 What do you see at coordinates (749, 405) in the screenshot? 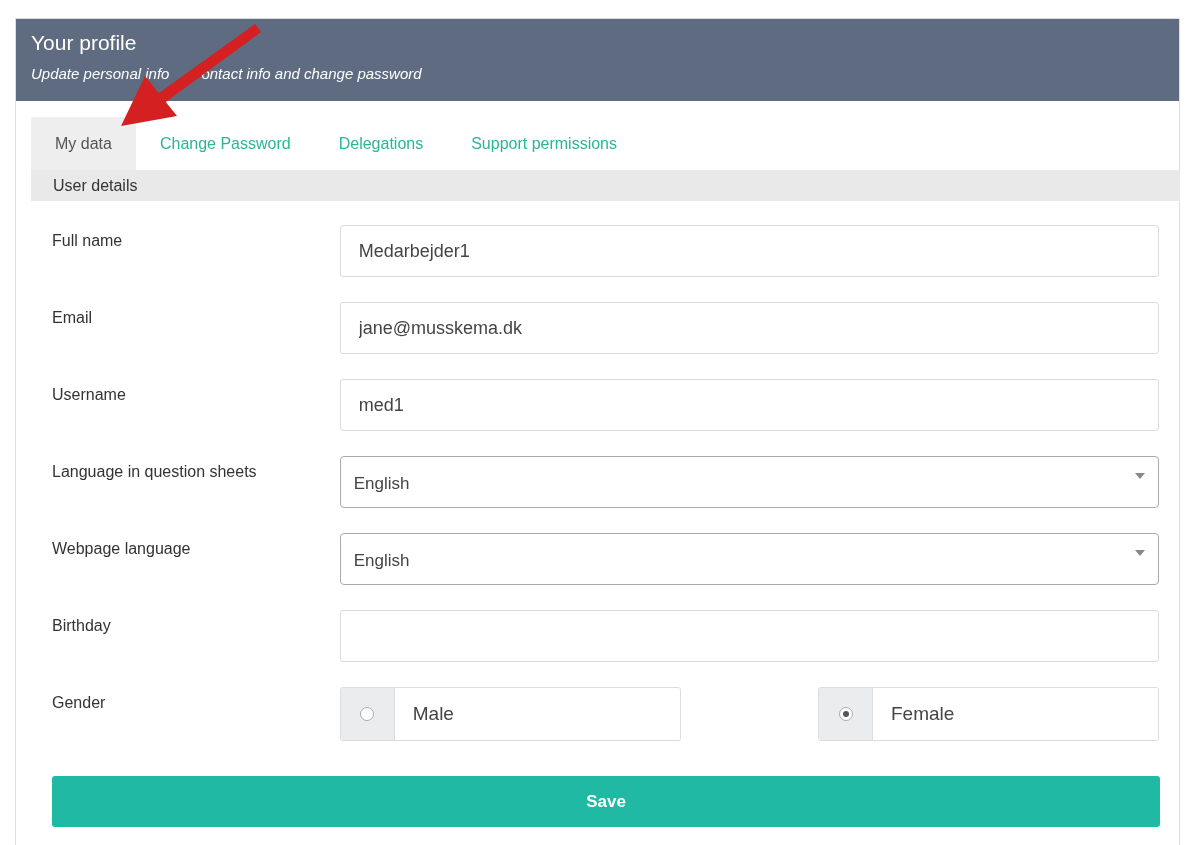
I see `input-field: med1` at bounding box center [749, 405].